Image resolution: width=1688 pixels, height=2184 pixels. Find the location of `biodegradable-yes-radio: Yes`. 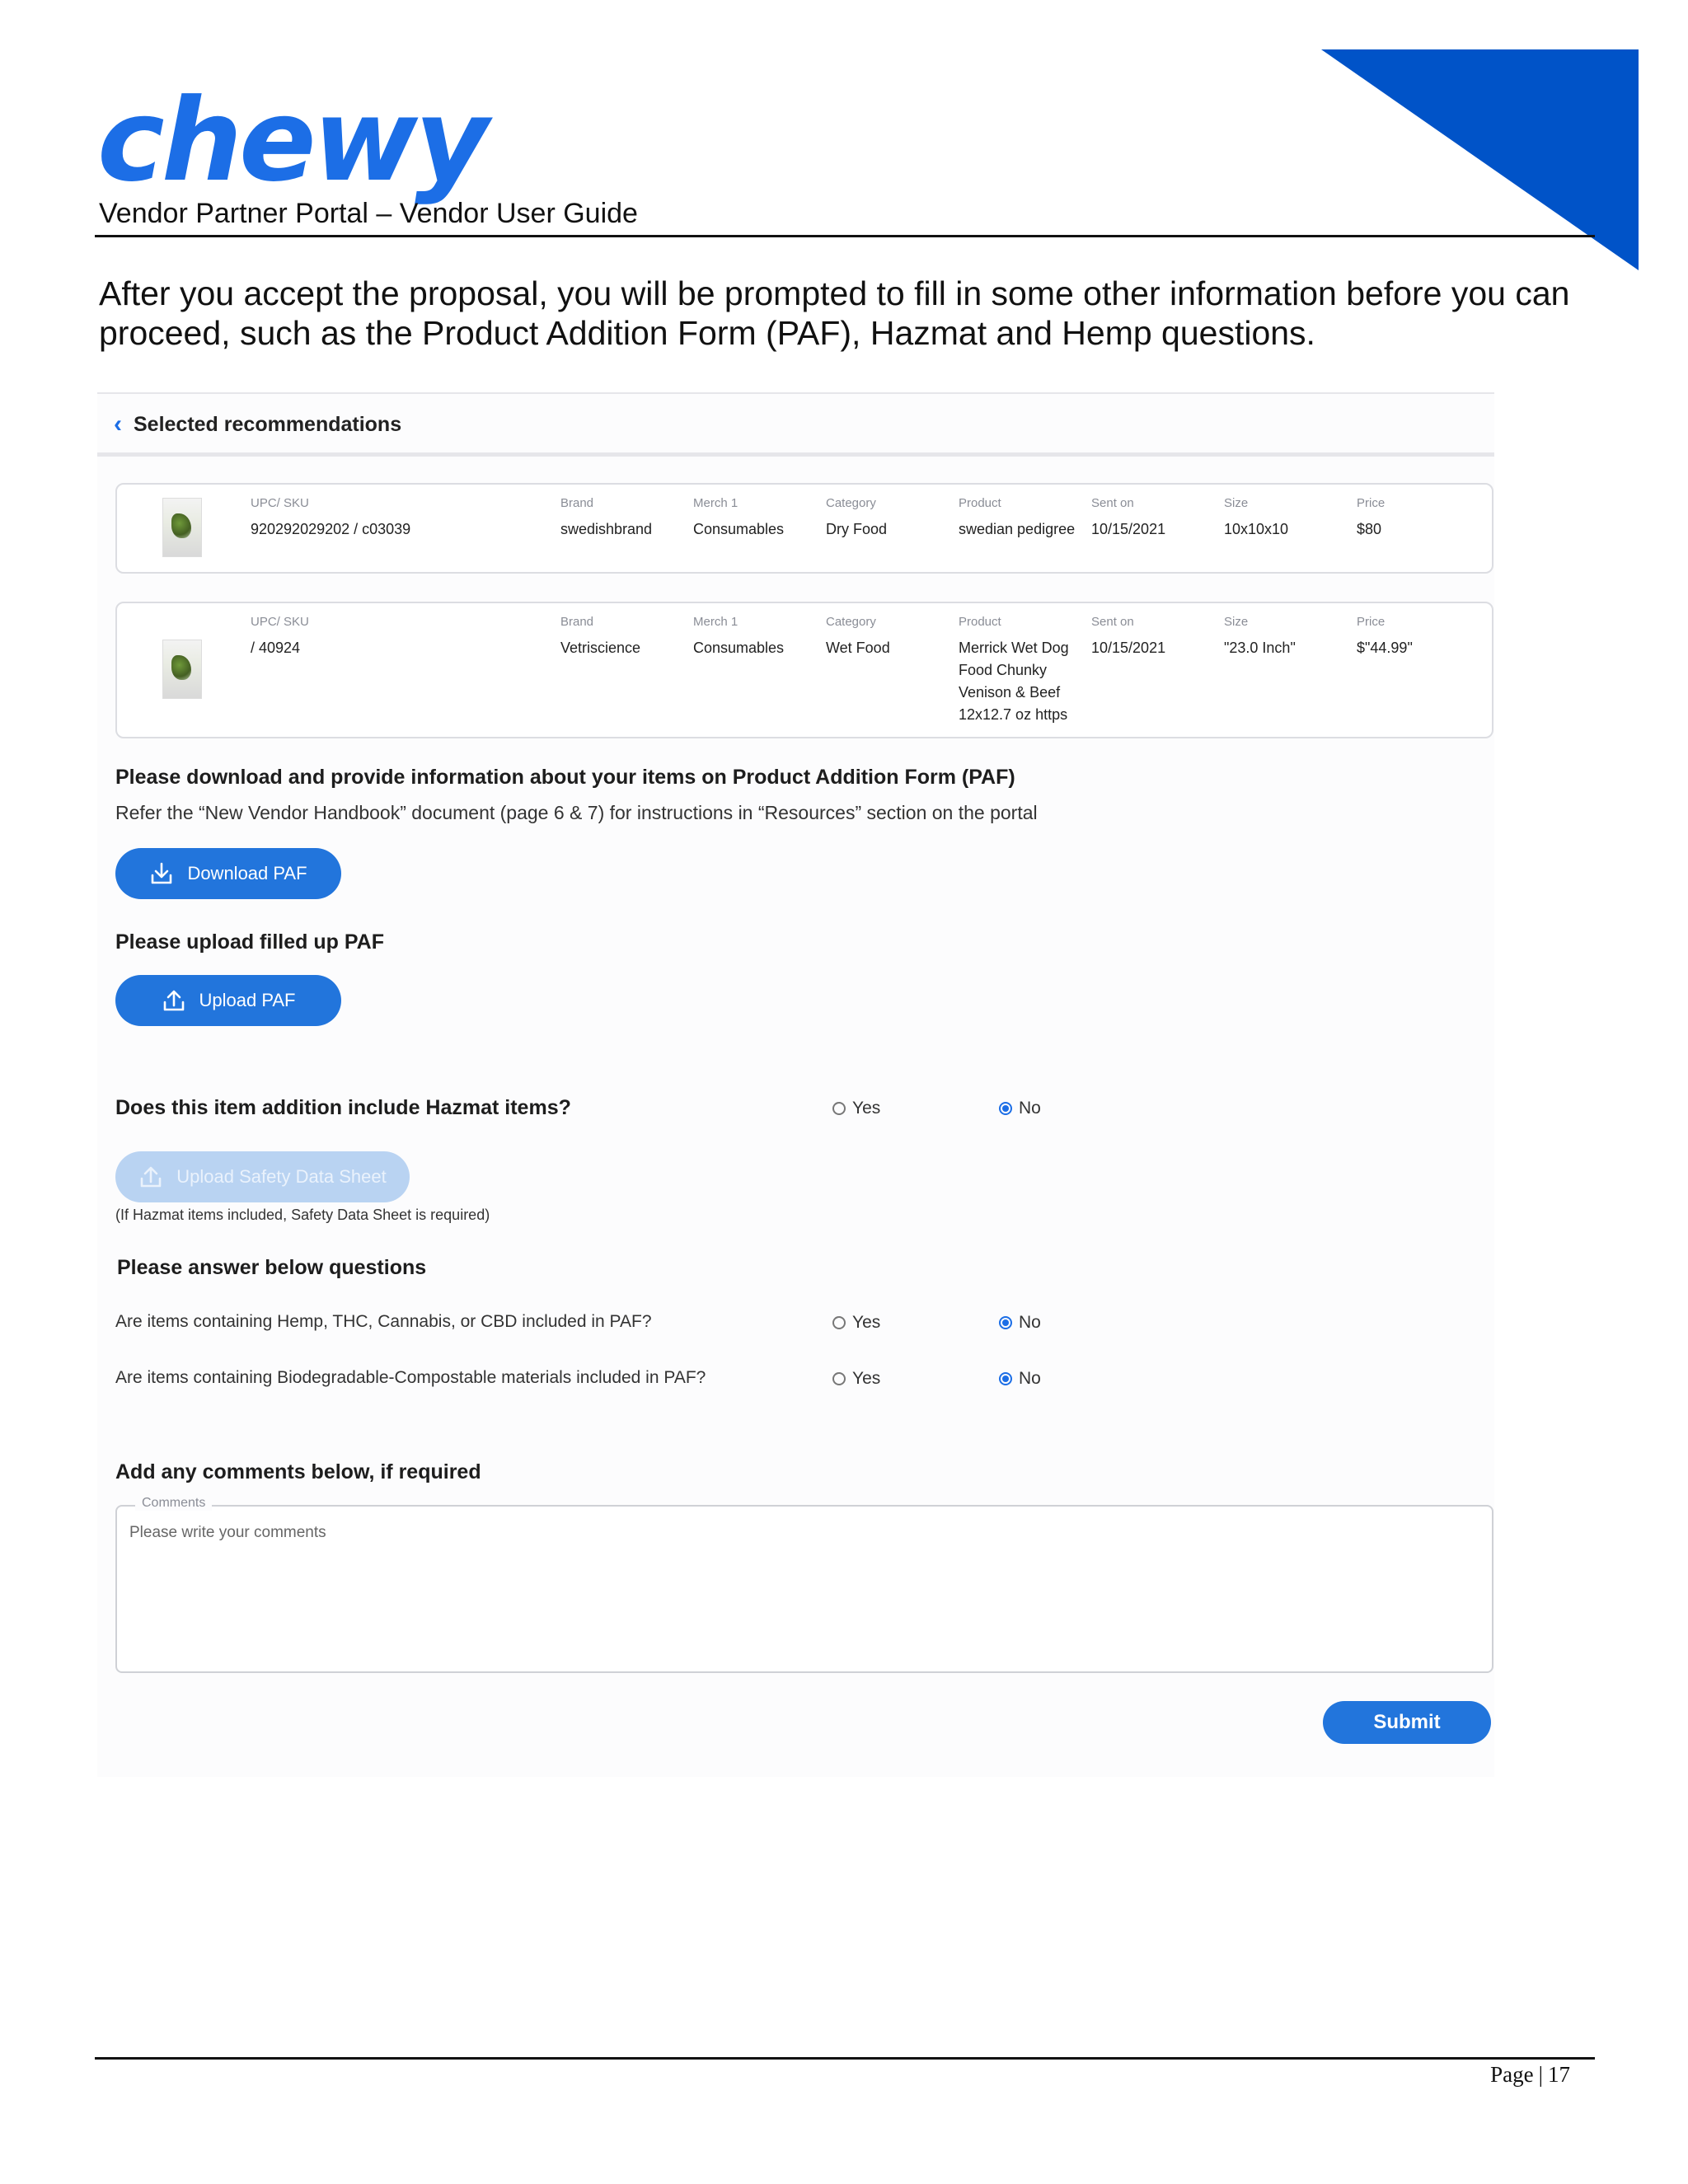

biodegradable-yes-radio: Yes is located at coordinates (856, 1379).